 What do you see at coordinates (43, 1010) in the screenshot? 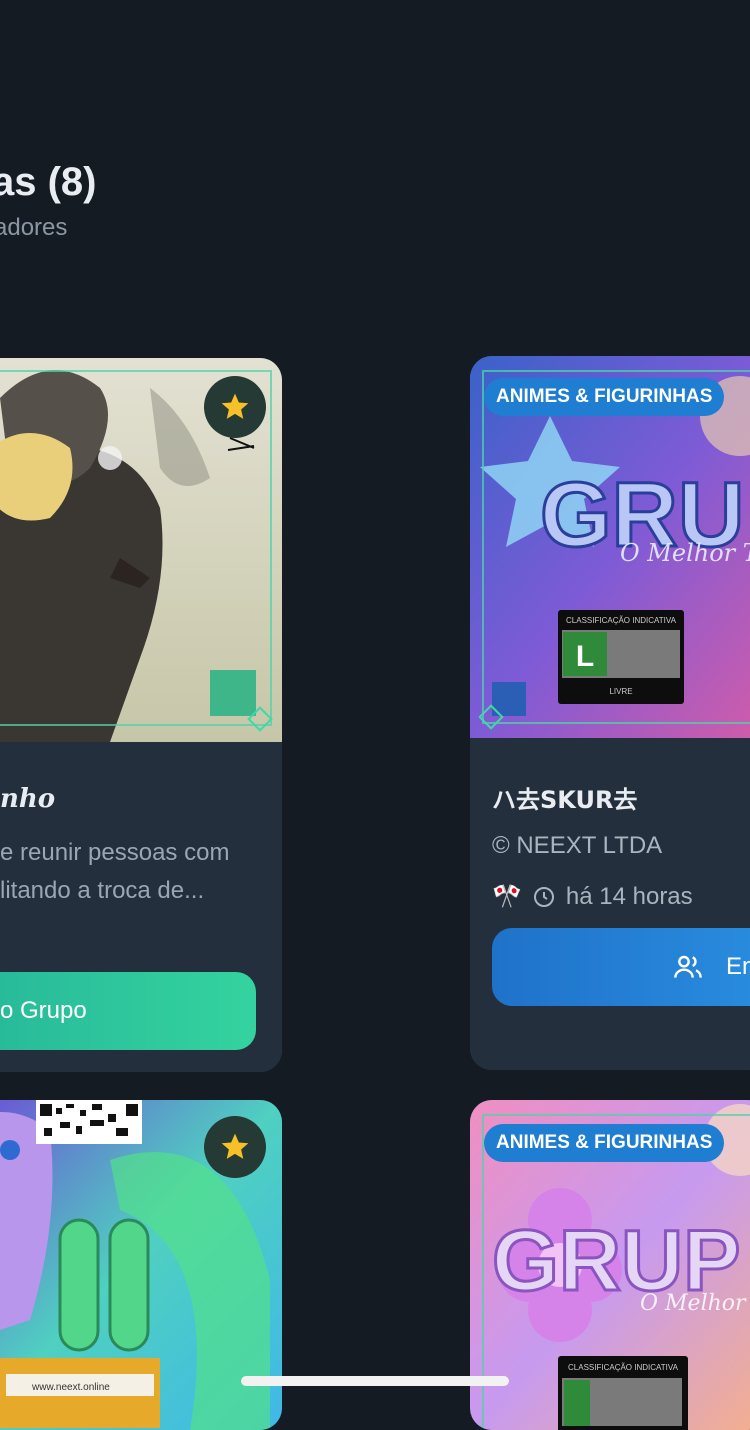
I see `join-group-button-label: o Grupo` at bounding box center [43, 1010].